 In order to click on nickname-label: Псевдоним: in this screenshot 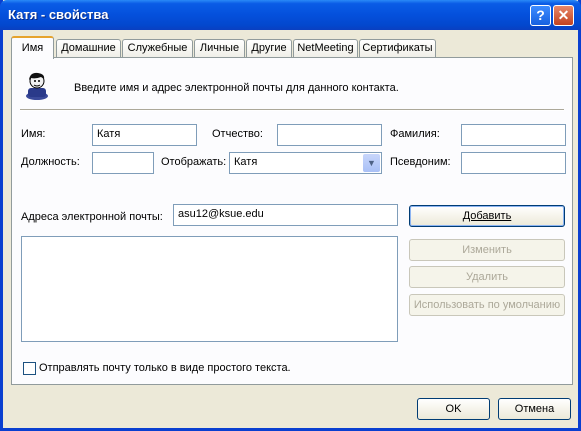, I will do `click(420, 162)`.